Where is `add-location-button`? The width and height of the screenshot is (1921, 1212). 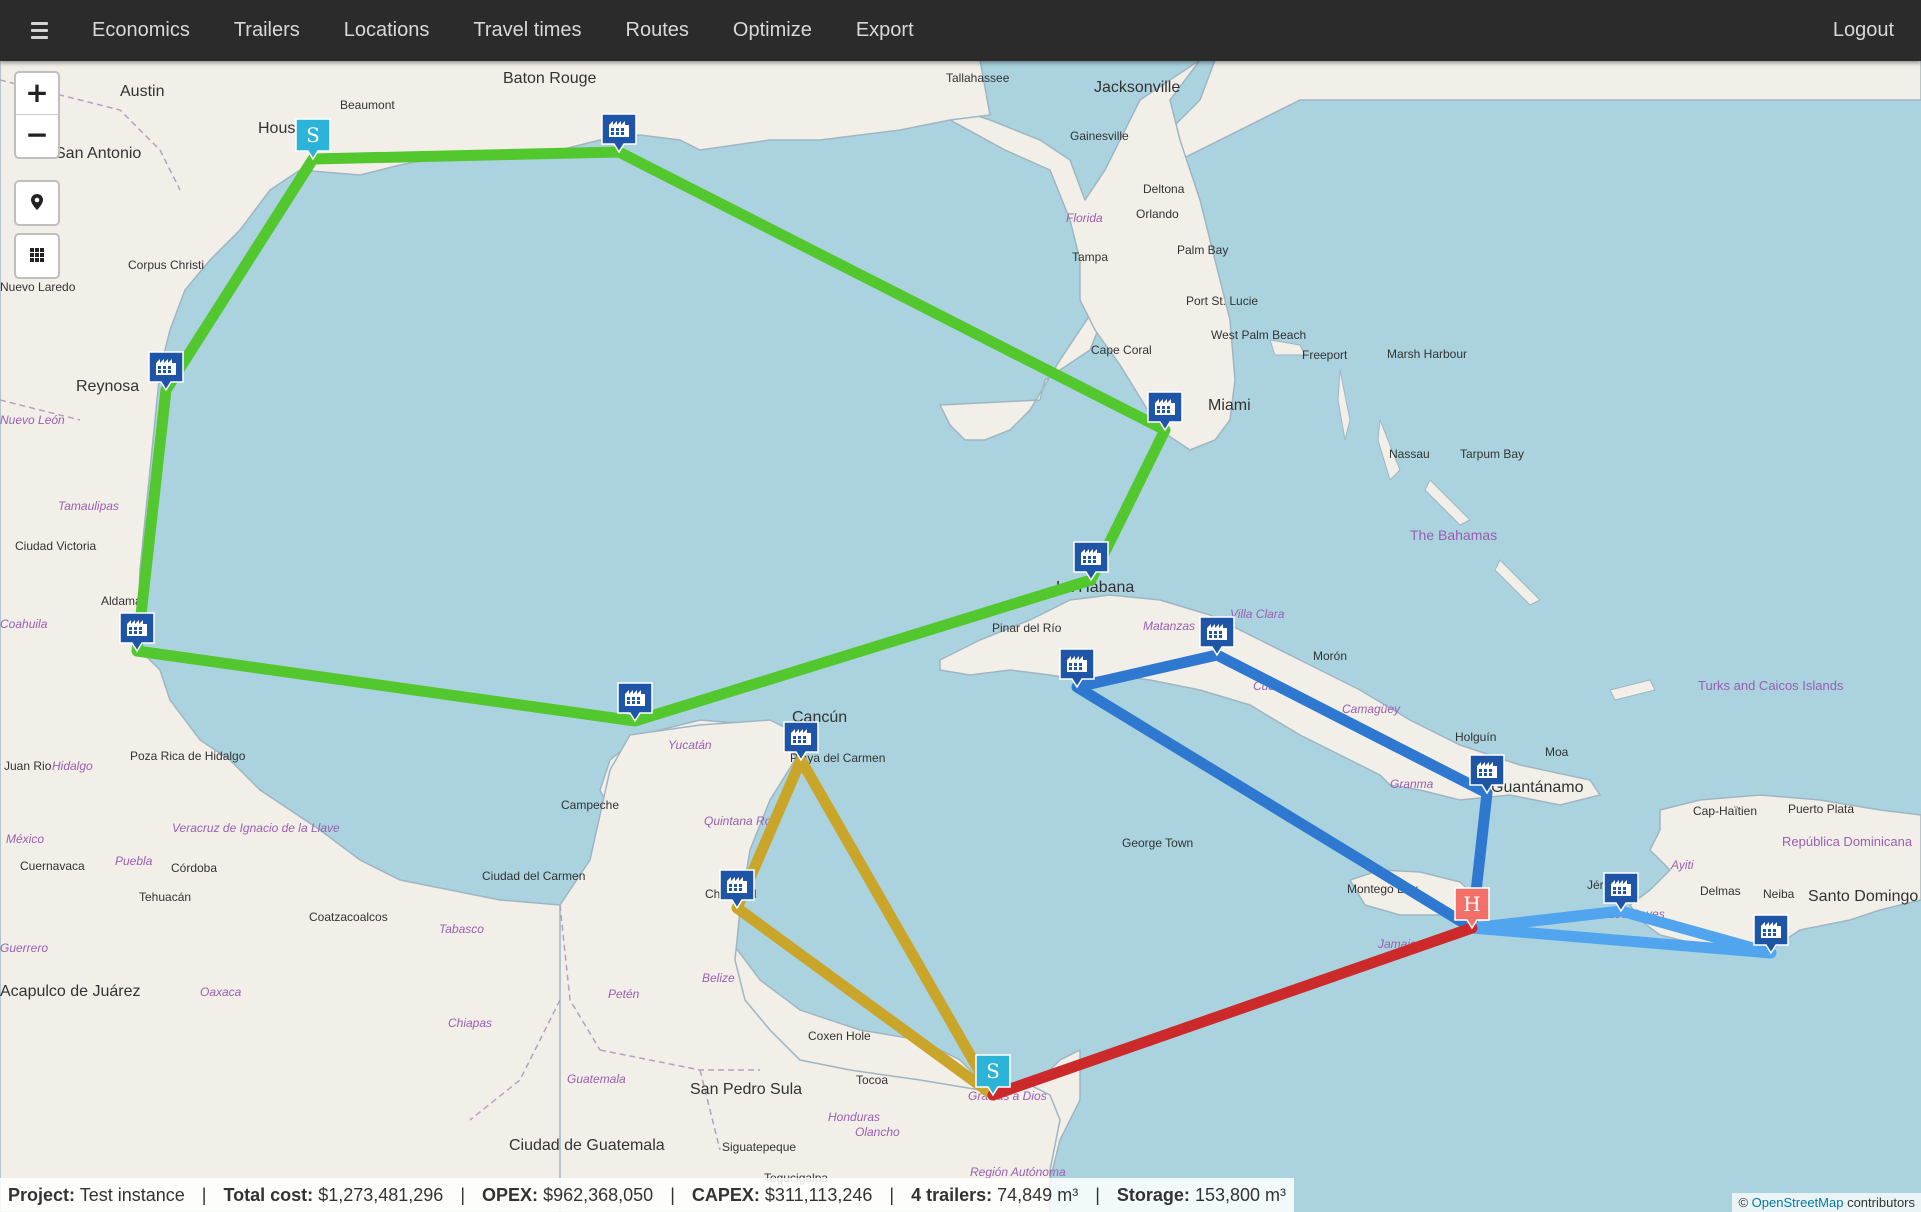 add-location-button is located at coordinates (37, 203).